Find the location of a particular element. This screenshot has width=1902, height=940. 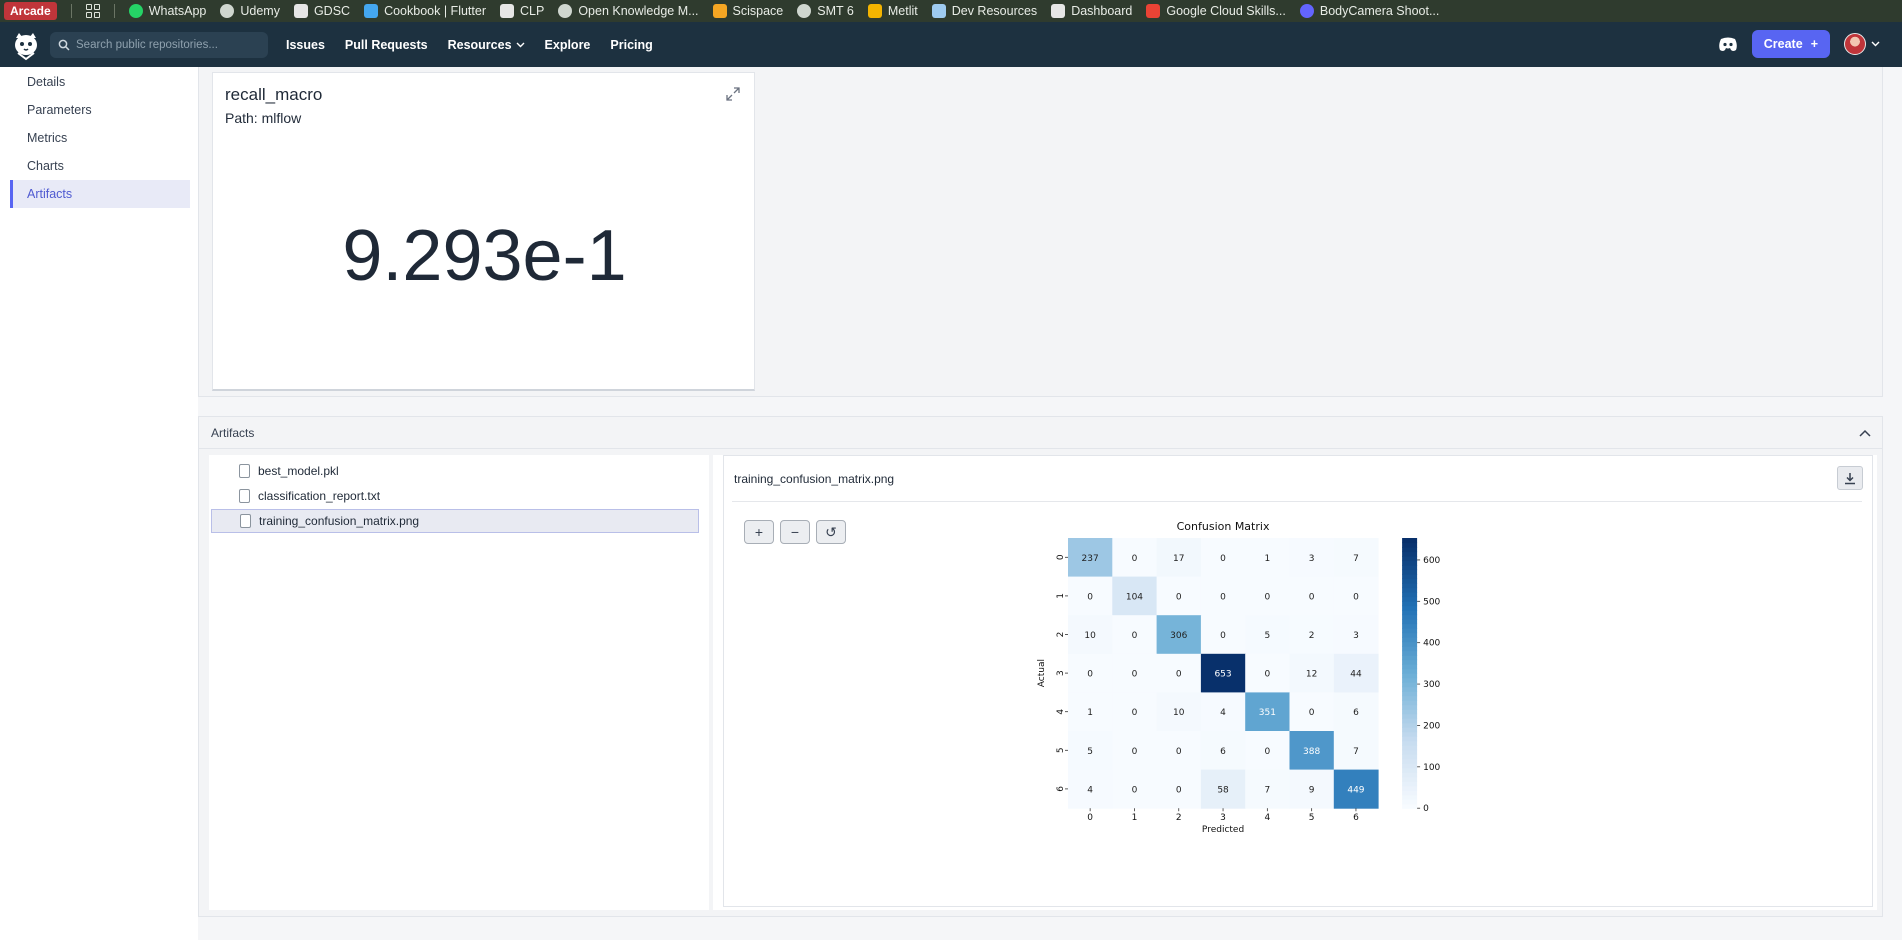

apps-grid-icon is located at coordinates (92, 11).